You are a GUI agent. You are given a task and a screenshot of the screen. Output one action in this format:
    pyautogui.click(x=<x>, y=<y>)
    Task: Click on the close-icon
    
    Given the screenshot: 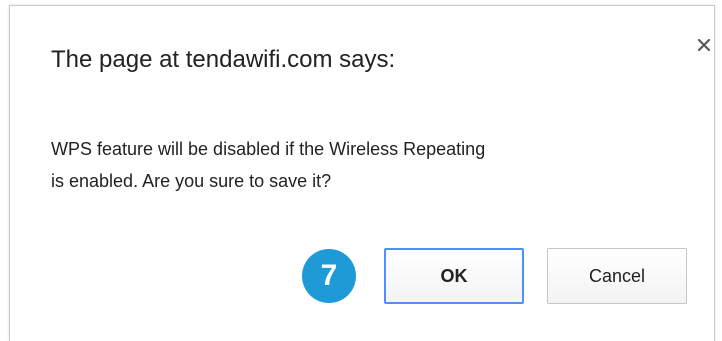 What is the action you would take?
    pyautogui.click(x=704, y=45)
    